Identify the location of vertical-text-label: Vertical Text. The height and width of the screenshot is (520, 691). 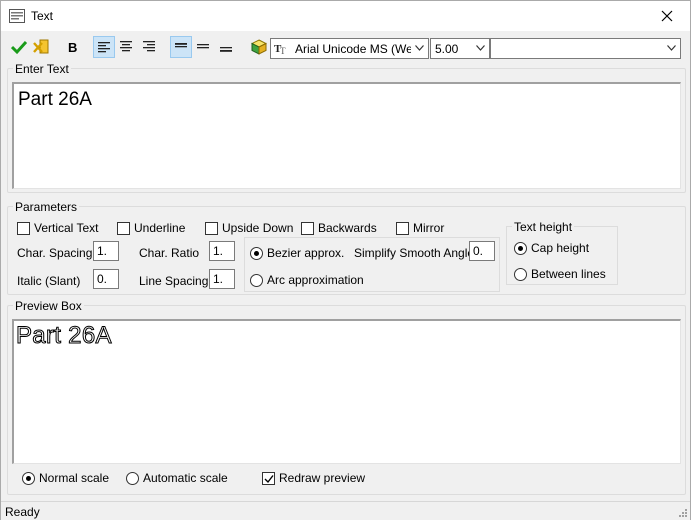
(66, 228).